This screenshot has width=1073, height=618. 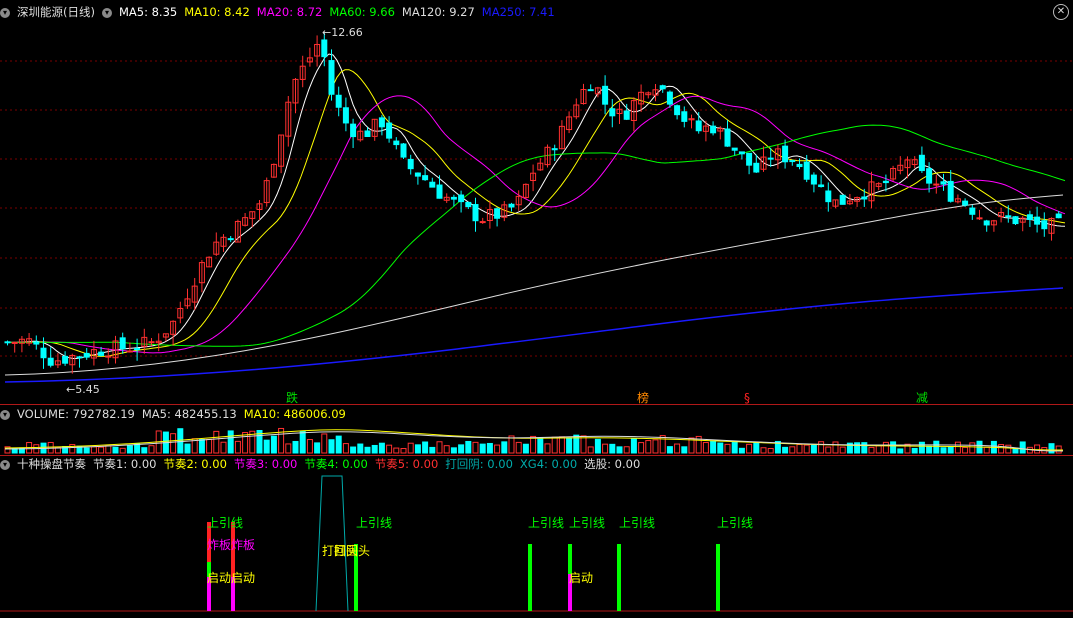 What do you see at coordinates (643, 397) in the screenshot?
I see `signal-marker: 榜` at bounding box center [643, 397].